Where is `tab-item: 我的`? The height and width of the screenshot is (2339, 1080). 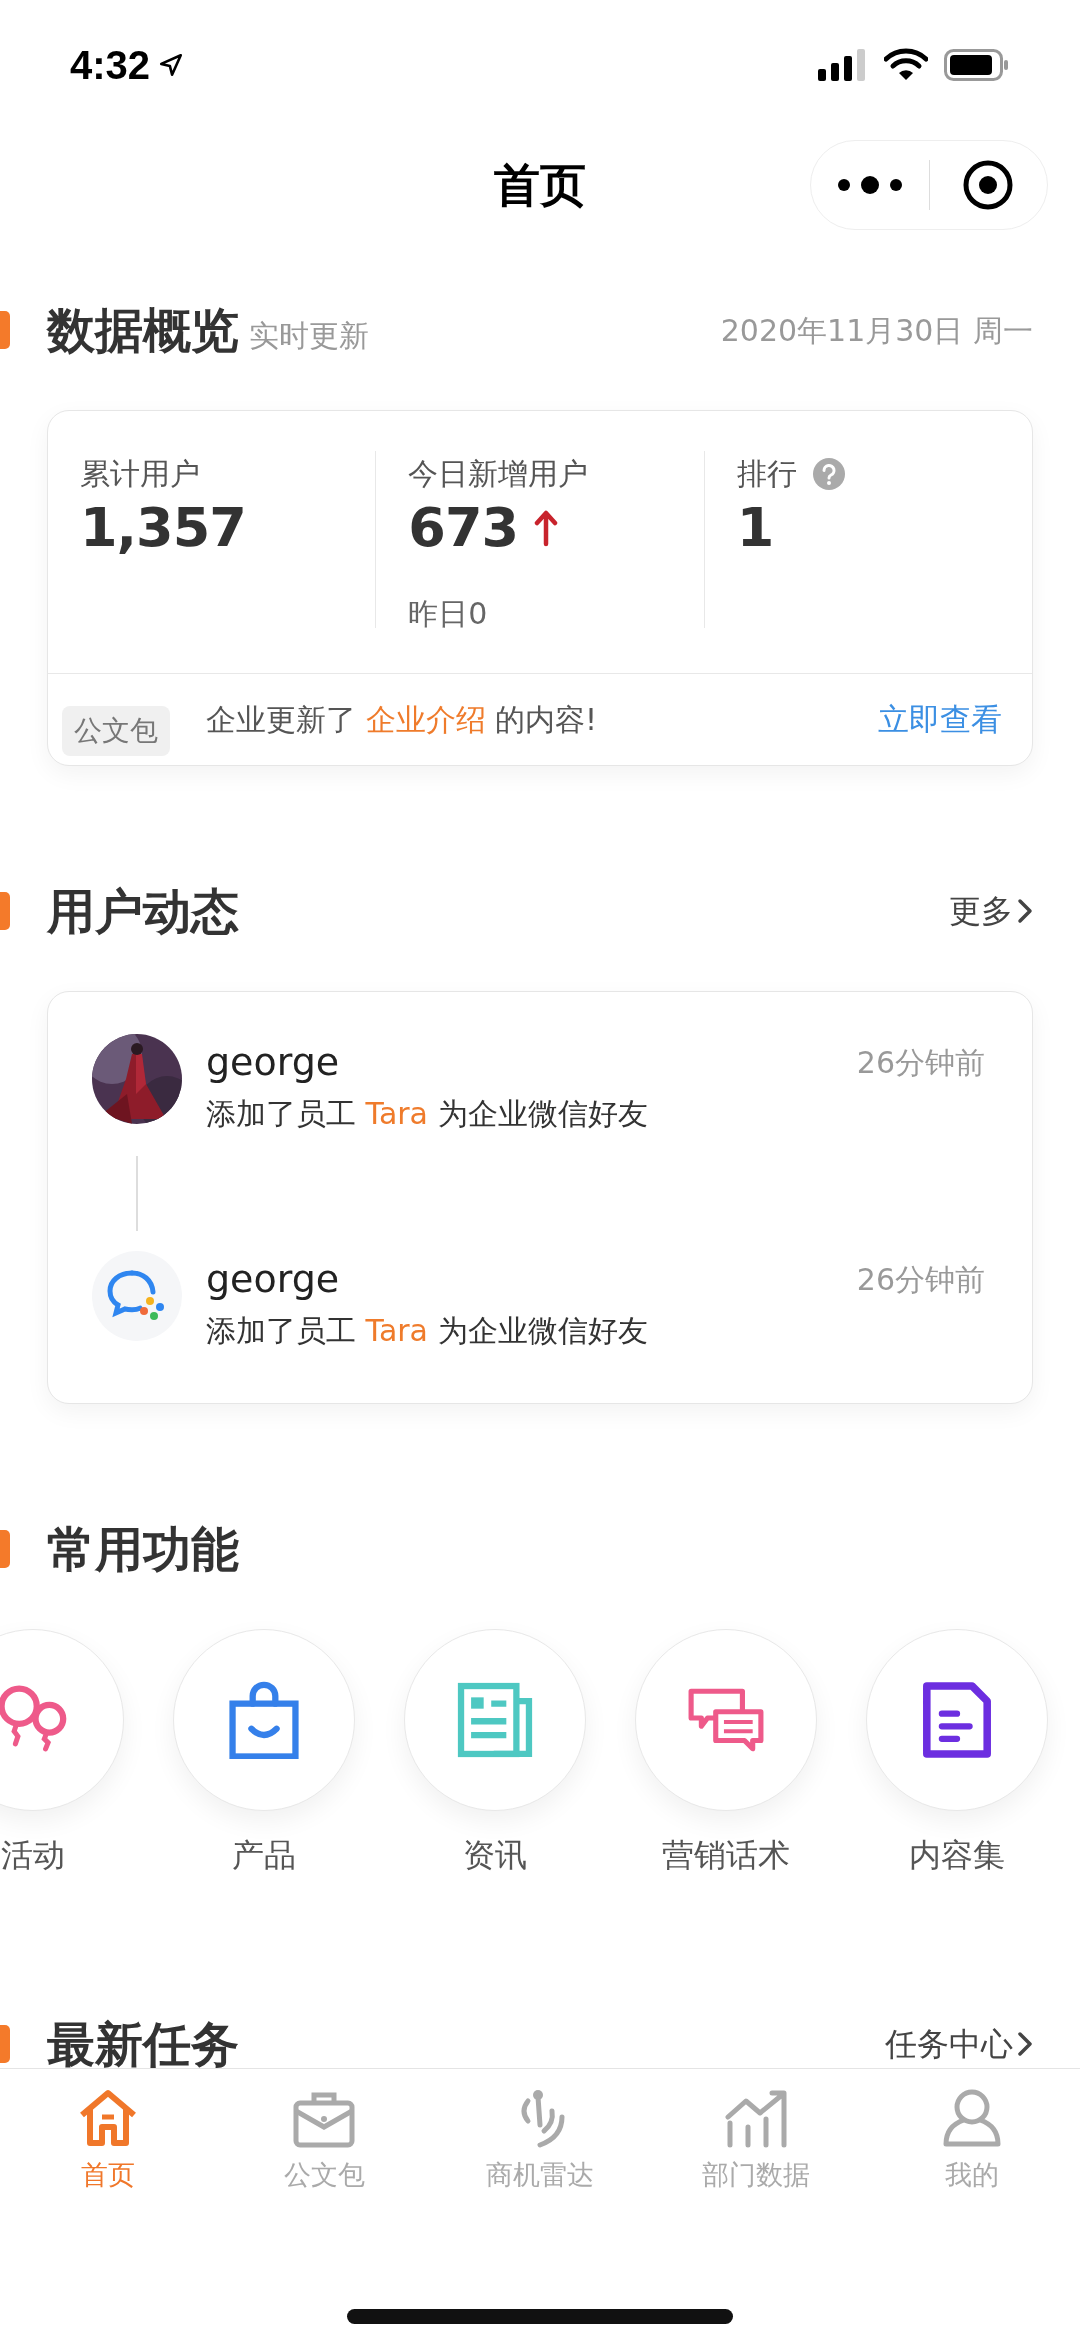 tab-item: 我的 is located at coordinates (972, 2141).